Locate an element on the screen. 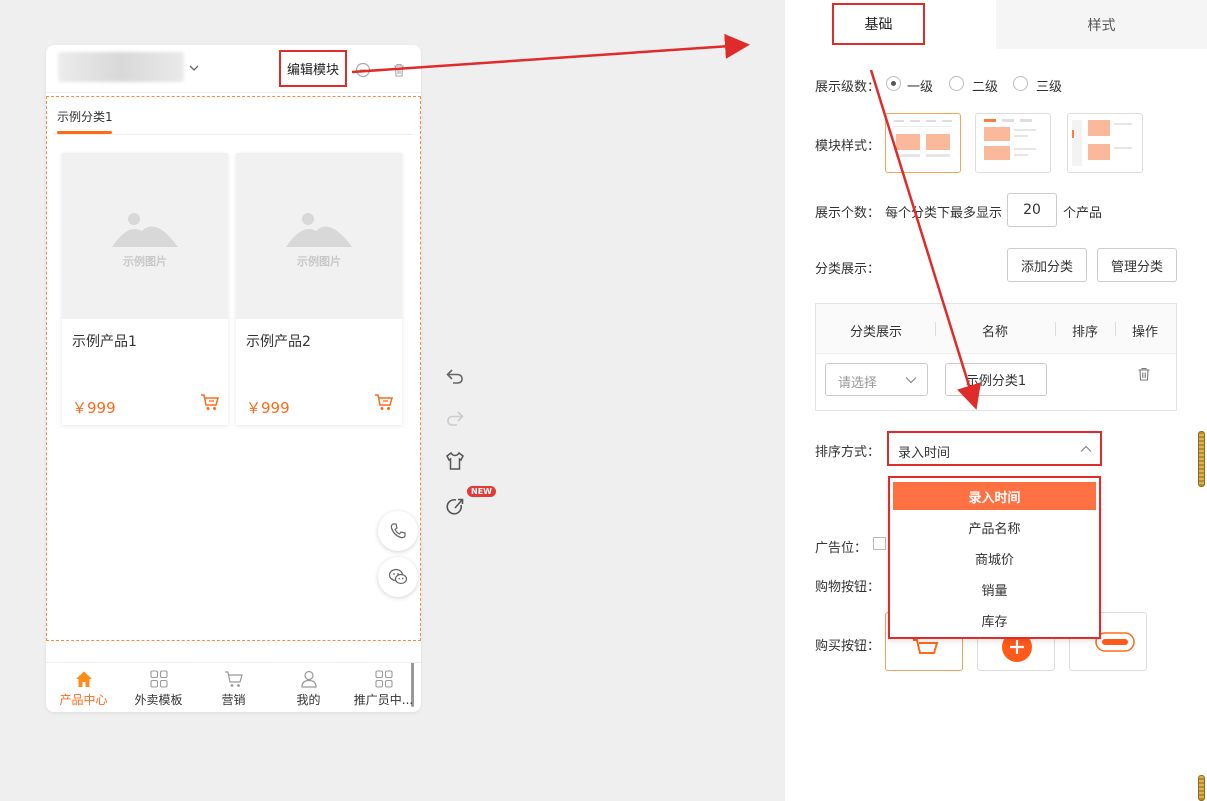 The height and width of the screenshot is (801, 1207). tab-style: 样式 is located at coordinates (1101, 24).